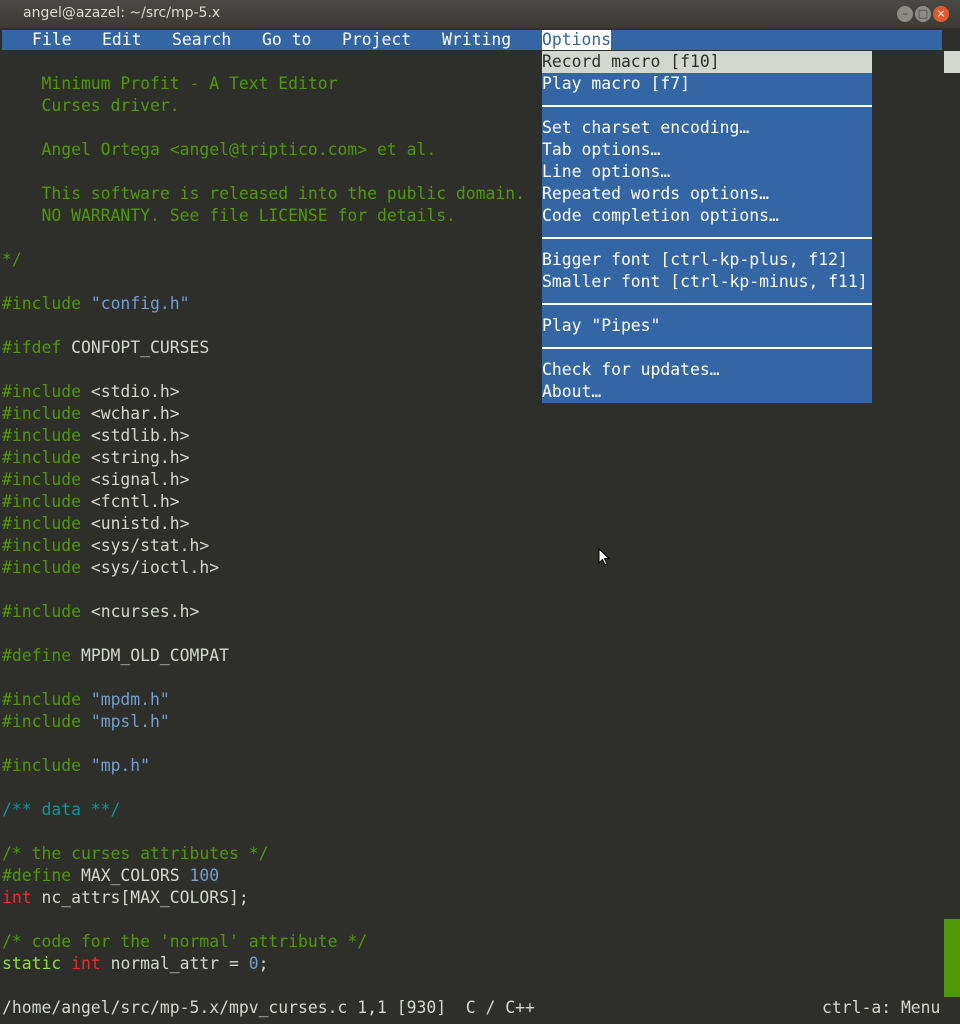 The image size is (960, 1024). What do you see at coordinates (12, 259) in the screenshot?
I see `code-line: */` at bounding box center [12, 259].